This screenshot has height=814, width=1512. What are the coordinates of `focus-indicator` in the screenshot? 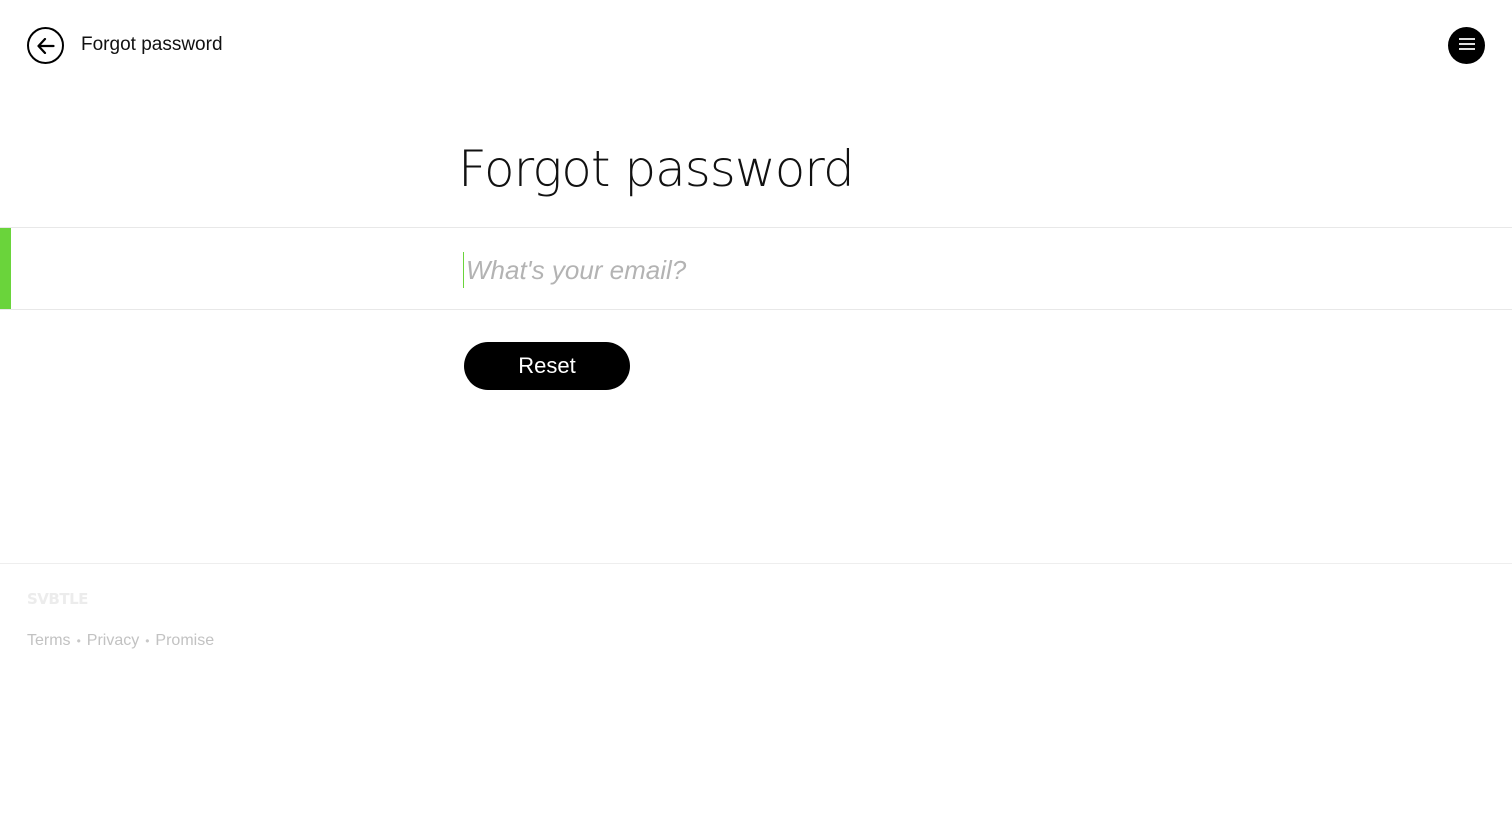 It's located at (5, 268).